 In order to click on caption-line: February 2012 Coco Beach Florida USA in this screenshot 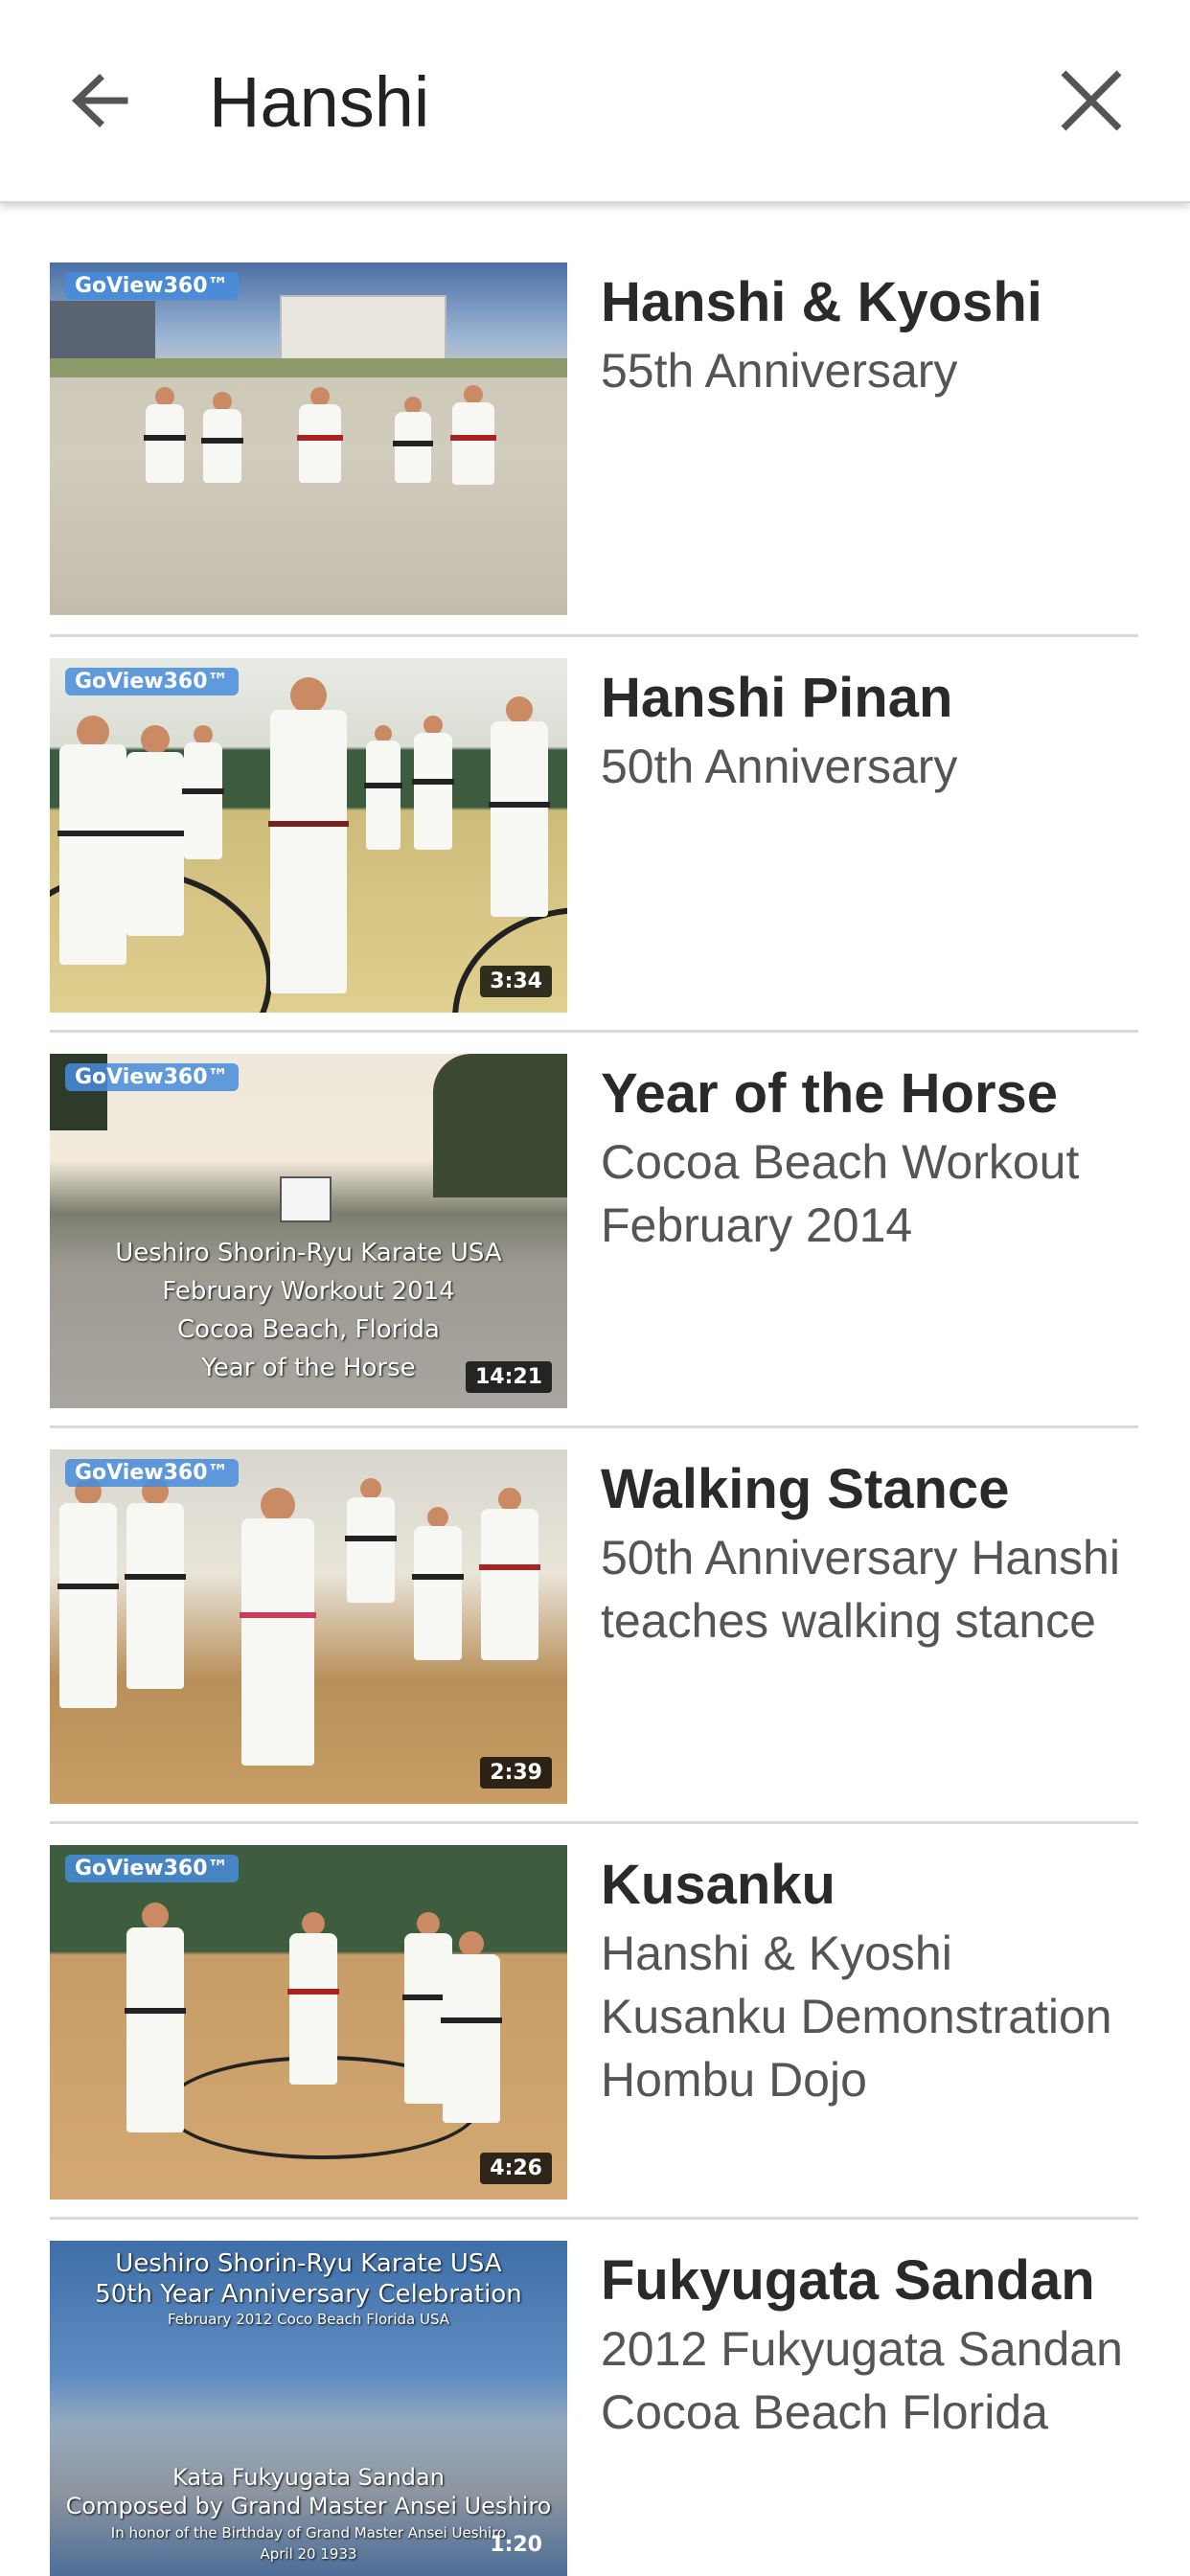, I will do `click(309, 2319)`.